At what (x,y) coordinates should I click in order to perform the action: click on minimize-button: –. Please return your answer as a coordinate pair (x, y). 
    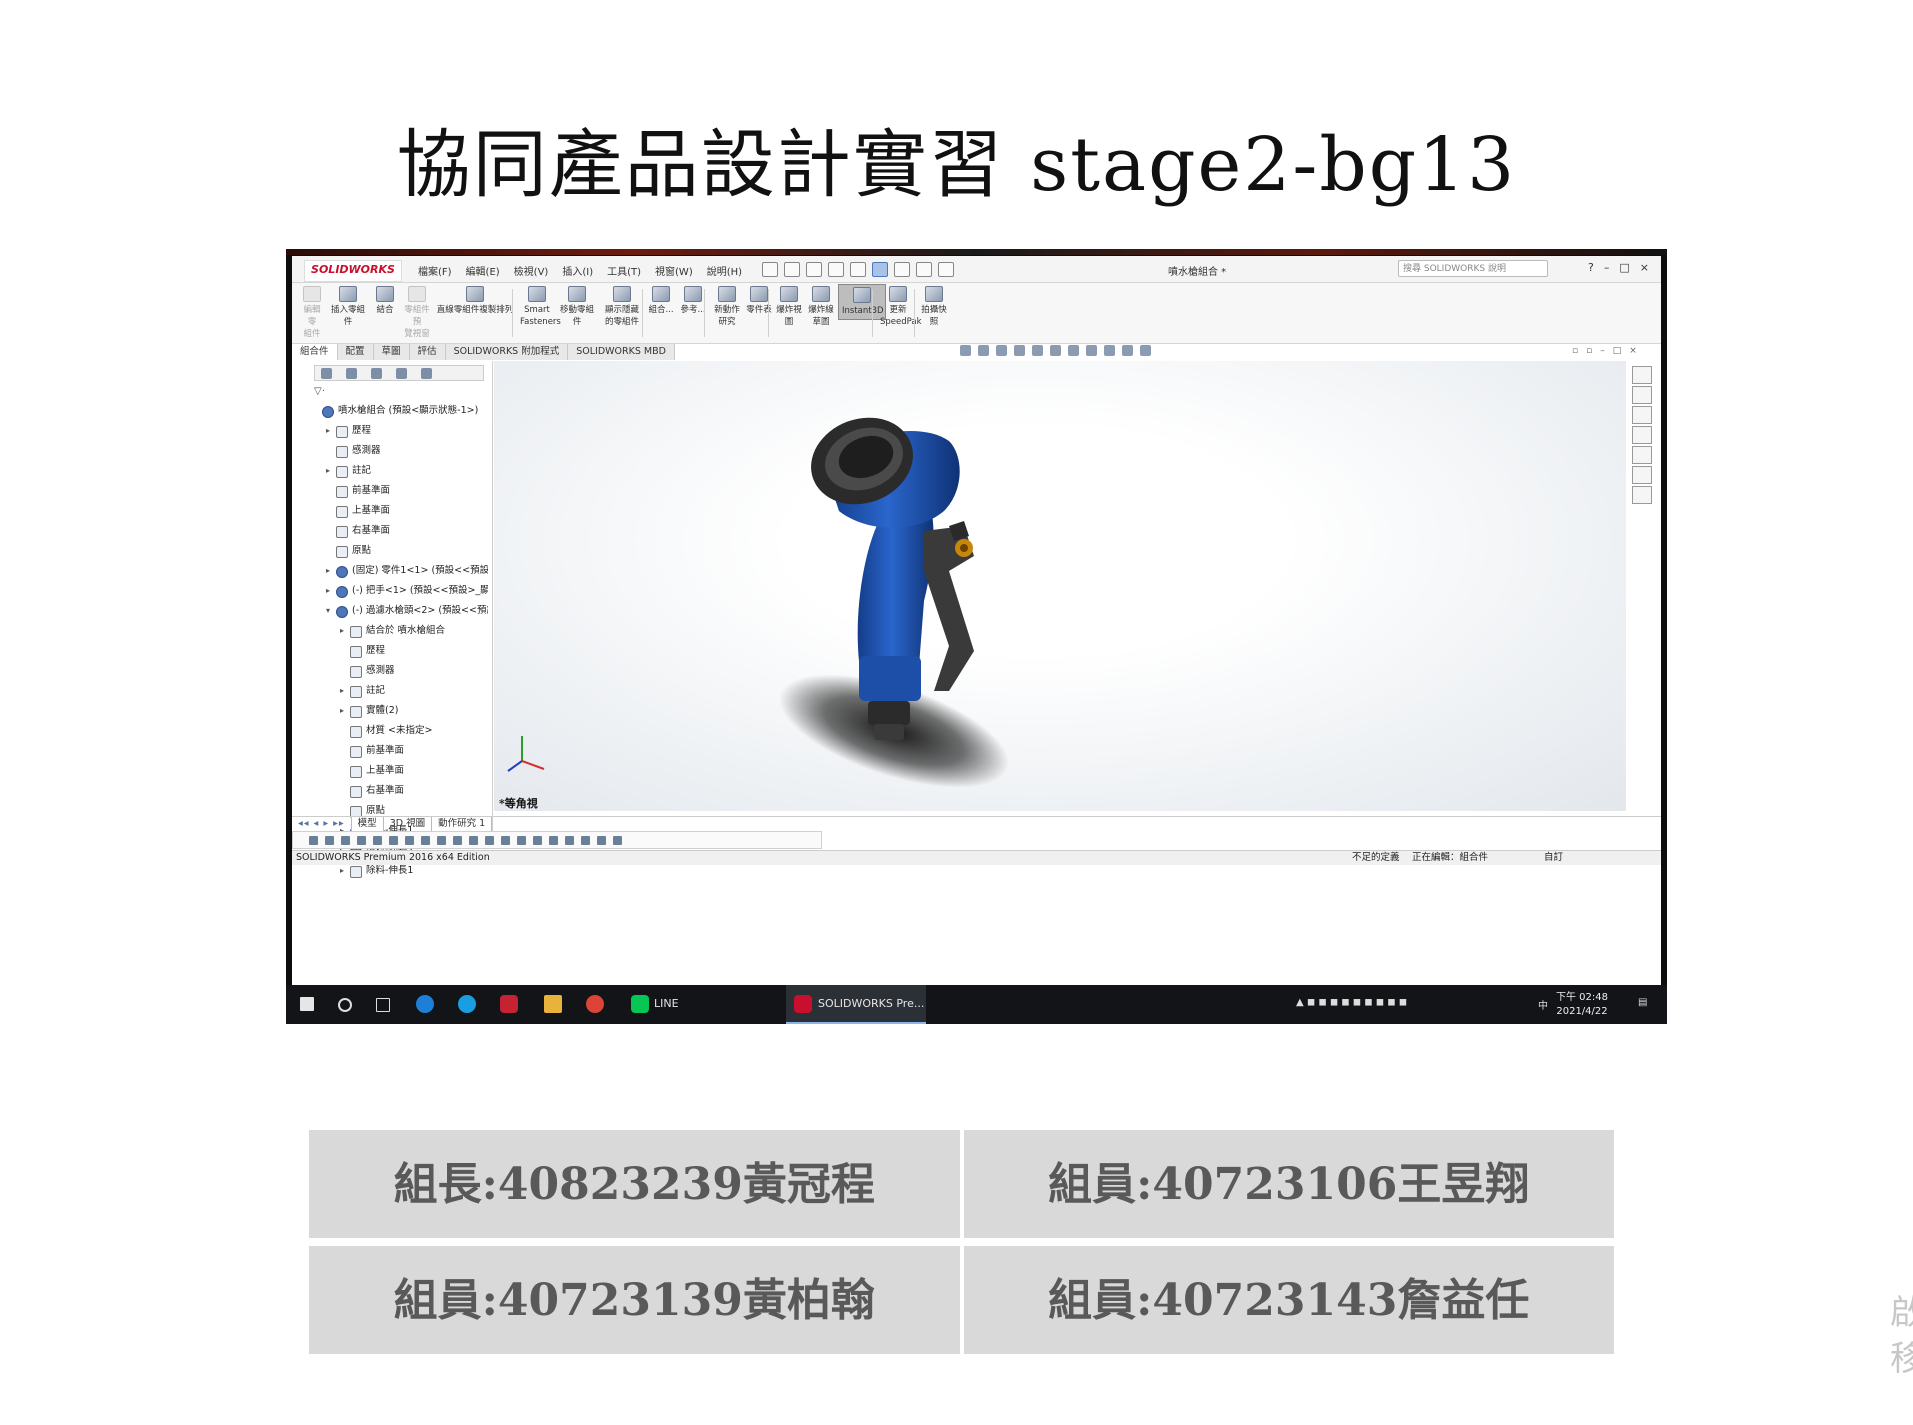
    Looking at the image, I should click on (1607, 267).